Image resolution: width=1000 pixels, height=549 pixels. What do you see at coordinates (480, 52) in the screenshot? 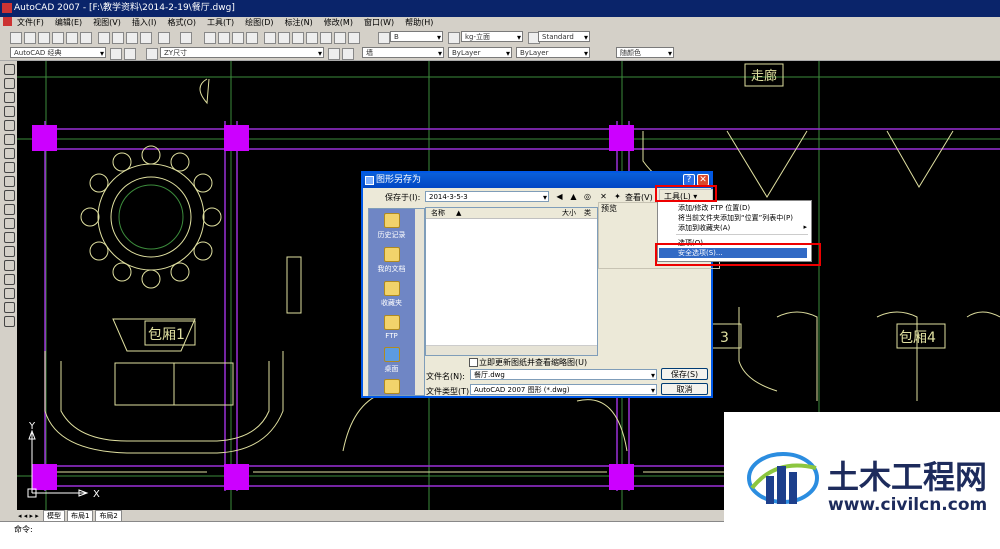
I see `linetype-combo: ByLayer` at bounding box center [480, 52].